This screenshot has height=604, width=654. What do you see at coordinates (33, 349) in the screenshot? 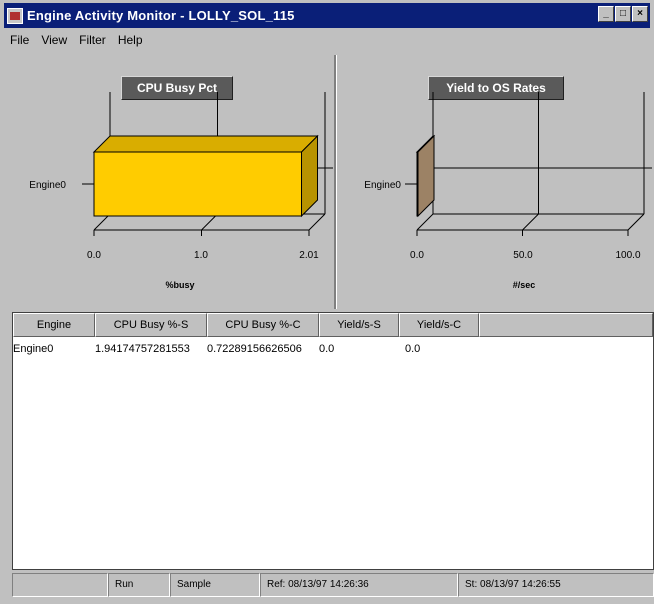
I see `cell-engine: Engine0` at bounding box center [33, 349].